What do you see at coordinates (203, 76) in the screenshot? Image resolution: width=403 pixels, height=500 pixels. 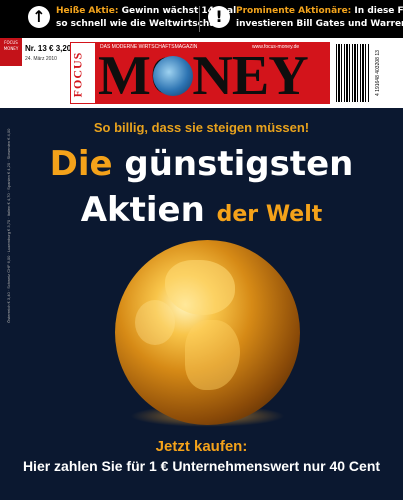 I see `money-logo: MONEY` at bounding box center [203, 76].